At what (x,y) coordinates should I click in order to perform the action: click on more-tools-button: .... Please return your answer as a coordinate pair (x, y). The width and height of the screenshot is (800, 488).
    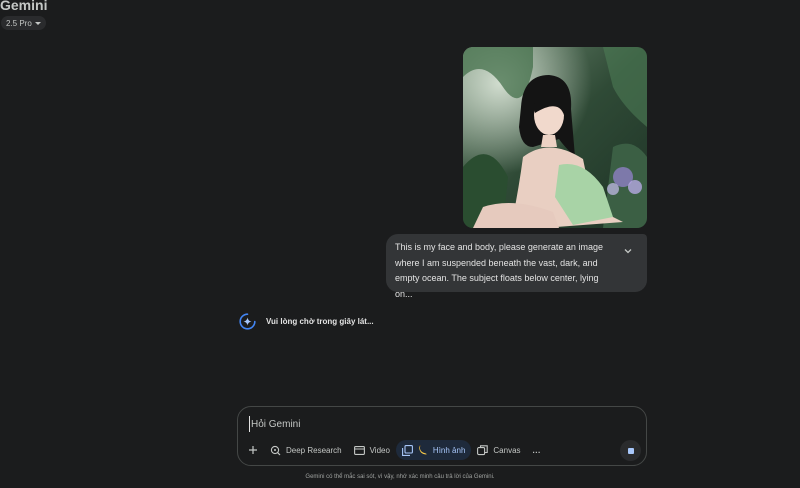
    Looking at the image, I should click on (537, 450).